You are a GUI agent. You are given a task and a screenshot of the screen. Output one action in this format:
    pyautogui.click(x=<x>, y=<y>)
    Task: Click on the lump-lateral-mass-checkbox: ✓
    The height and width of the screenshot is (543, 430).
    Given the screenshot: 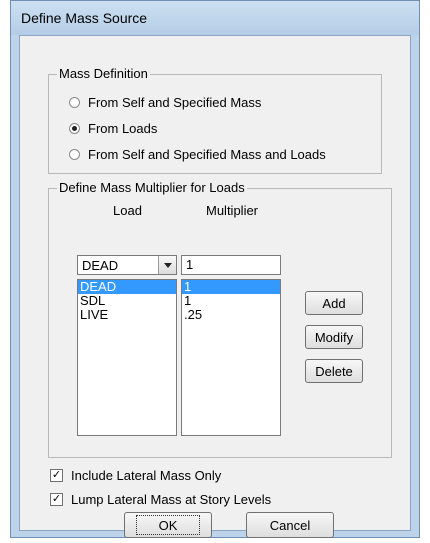 What is the action you would take?
    pyautogui.click(x=56, y=499)
    